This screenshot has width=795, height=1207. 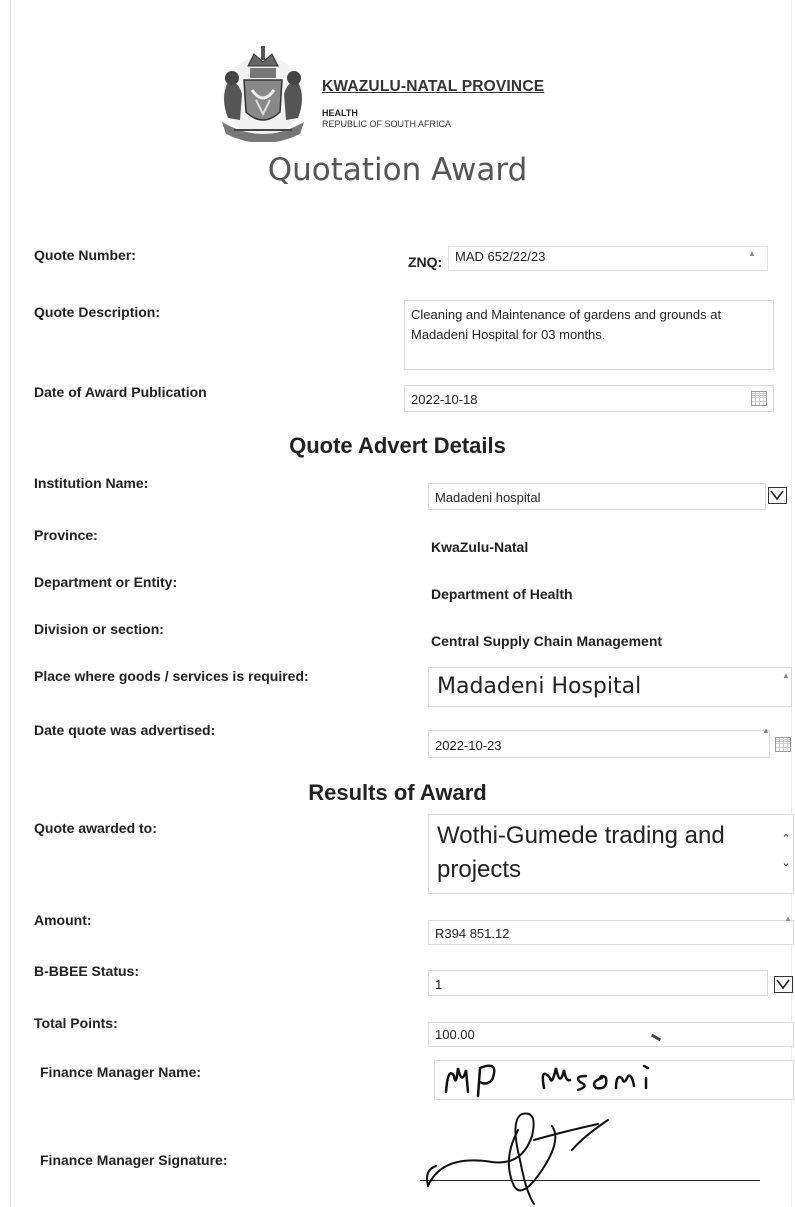 What do you see at coordinates (106, 582) in the screenshot?
I see `department-label: Department or Entity:` at bounding box center [106, 582].